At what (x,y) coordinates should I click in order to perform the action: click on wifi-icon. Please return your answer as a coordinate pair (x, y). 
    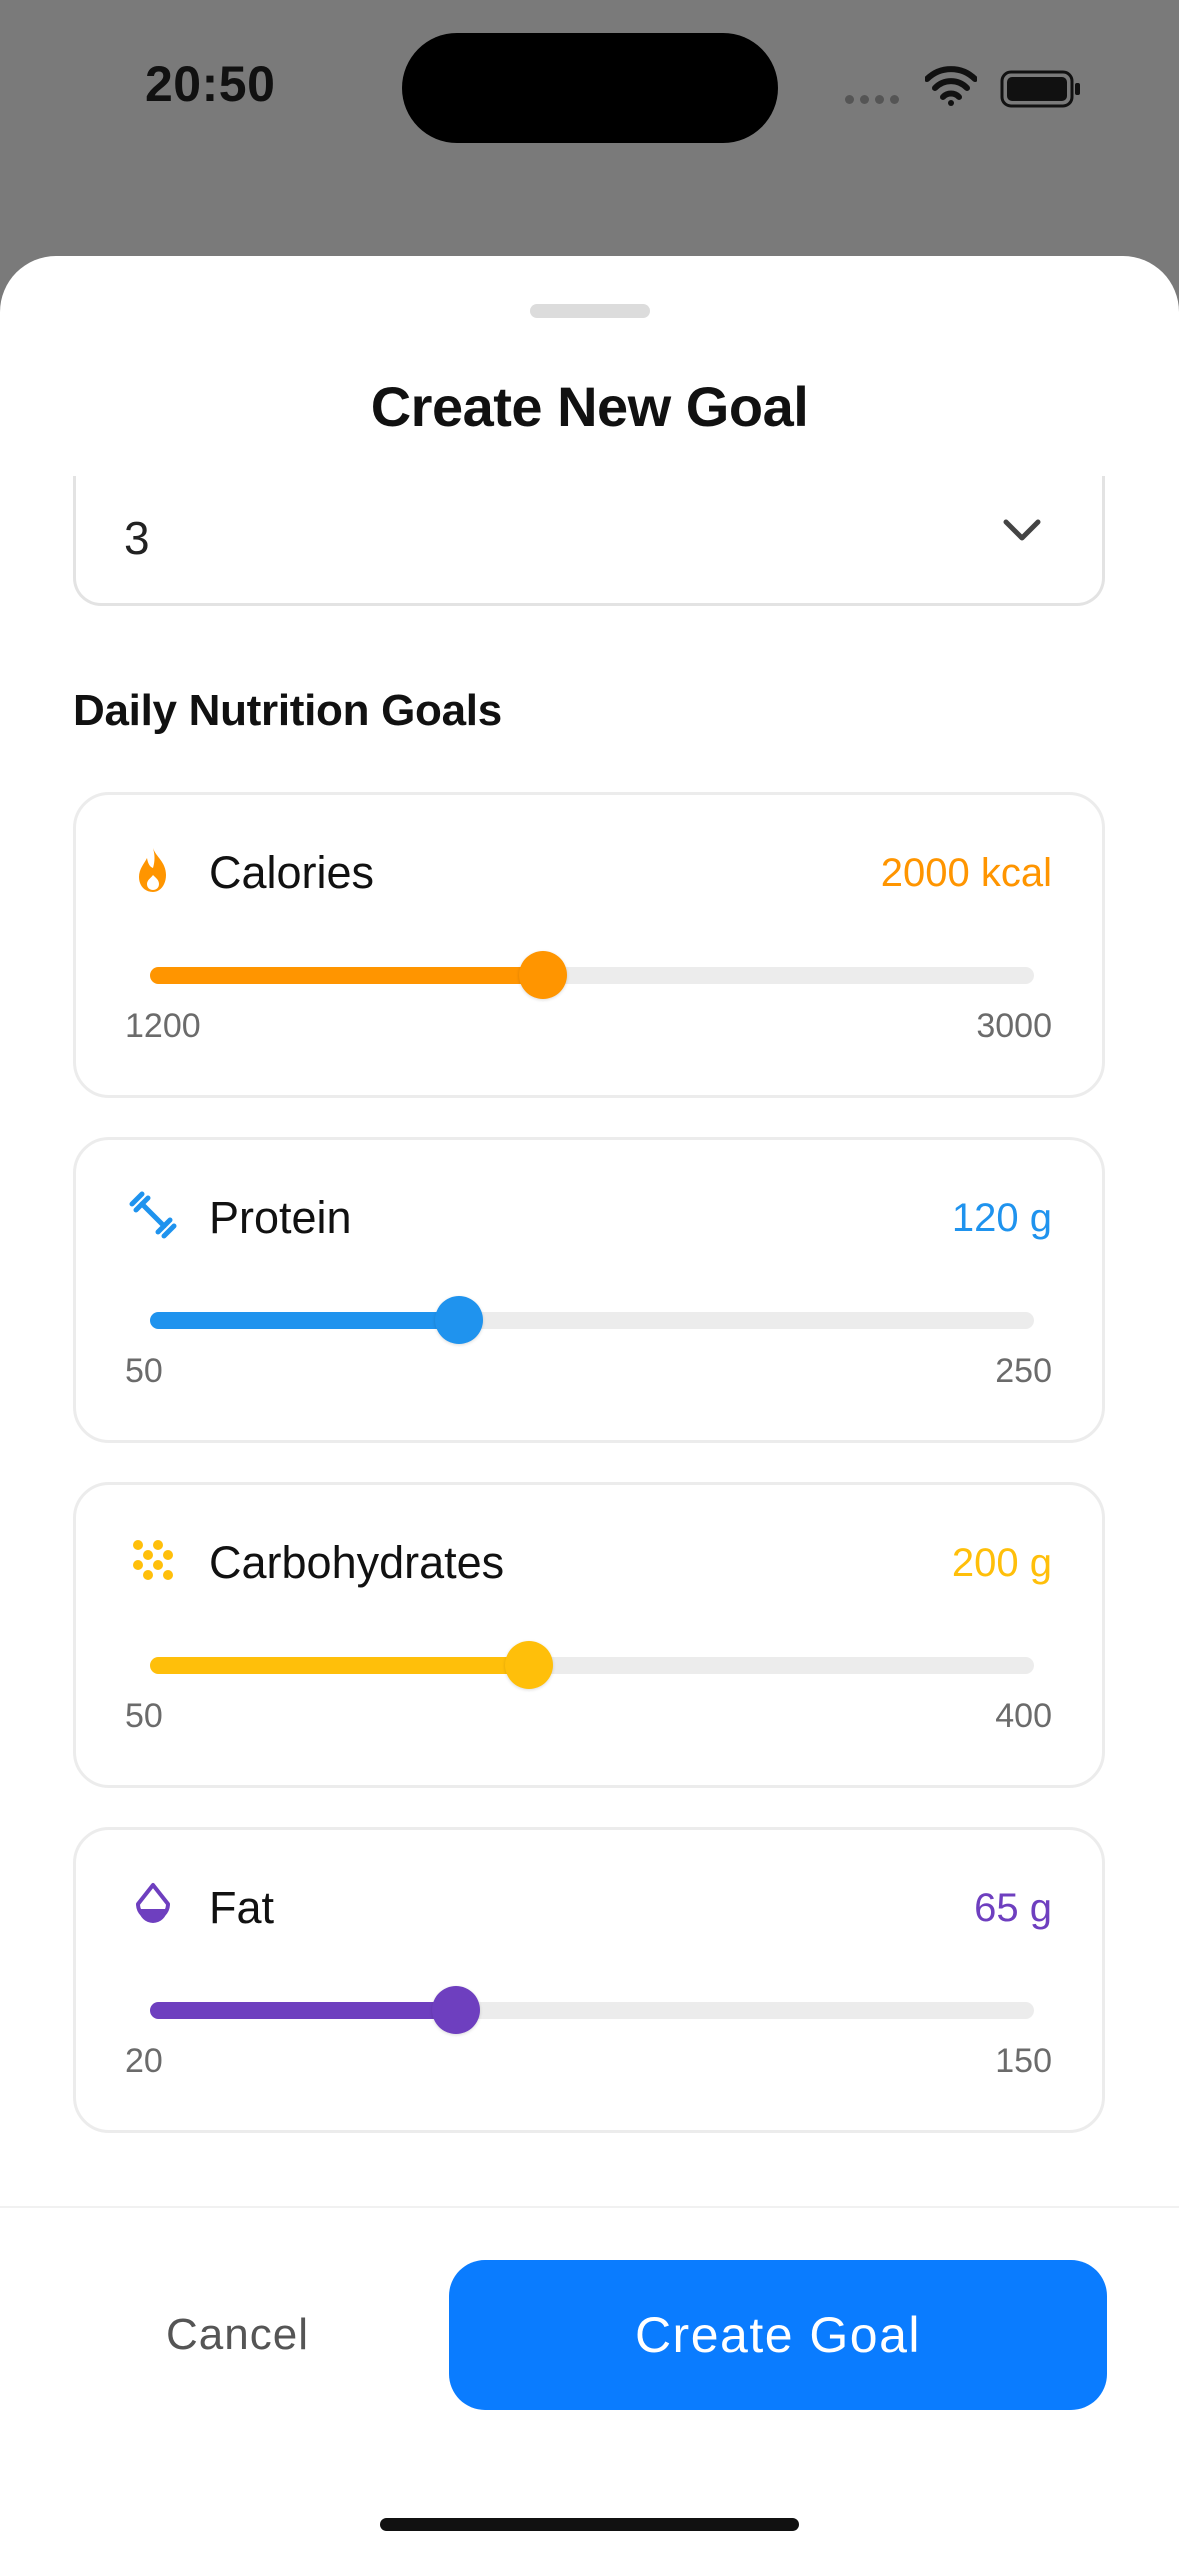
    Looking at the image, I should click on (951, 86).